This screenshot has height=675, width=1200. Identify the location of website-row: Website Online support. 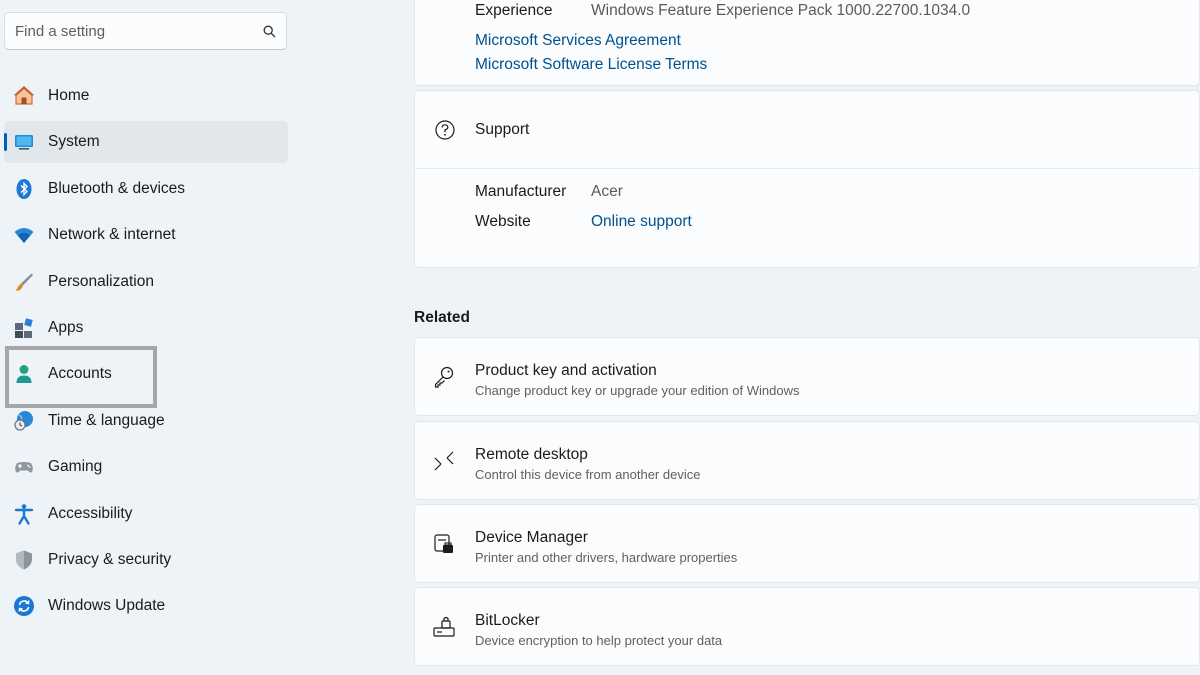
(583, 222).